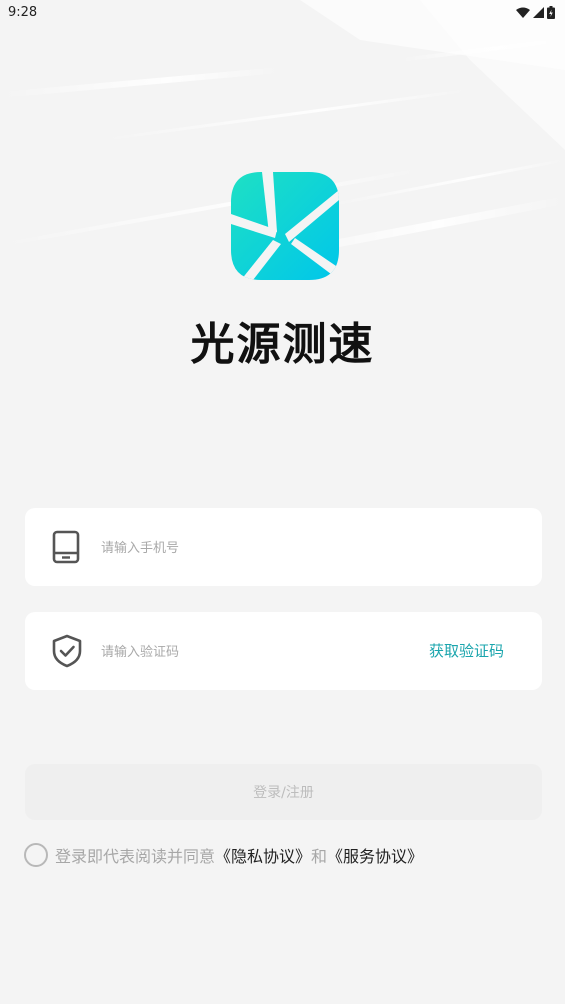 This screenshot has height=1004, width=565. I want to click on login-register-button: 登录/注册, so click(283, 792).